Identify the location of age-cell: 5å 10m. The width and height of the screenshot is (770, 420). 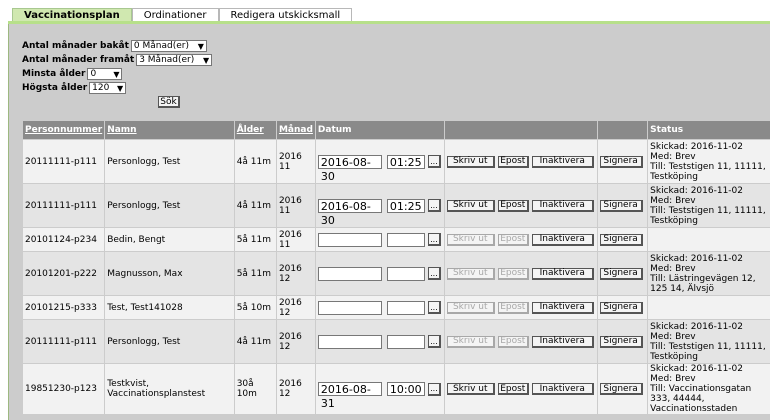
(255, 307).